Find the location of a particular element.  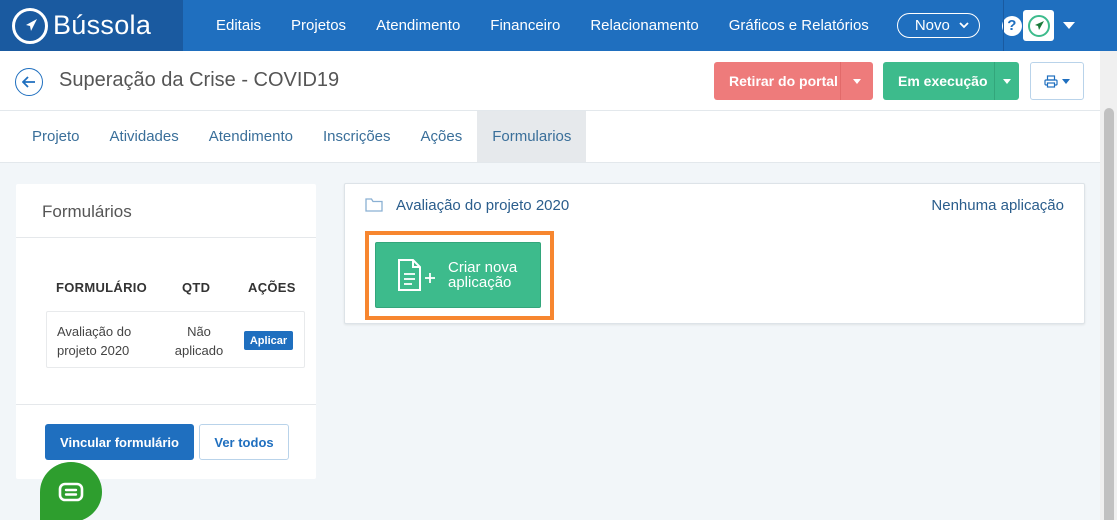

tab-atividades: Atividades is located at coordinates (144, 136).